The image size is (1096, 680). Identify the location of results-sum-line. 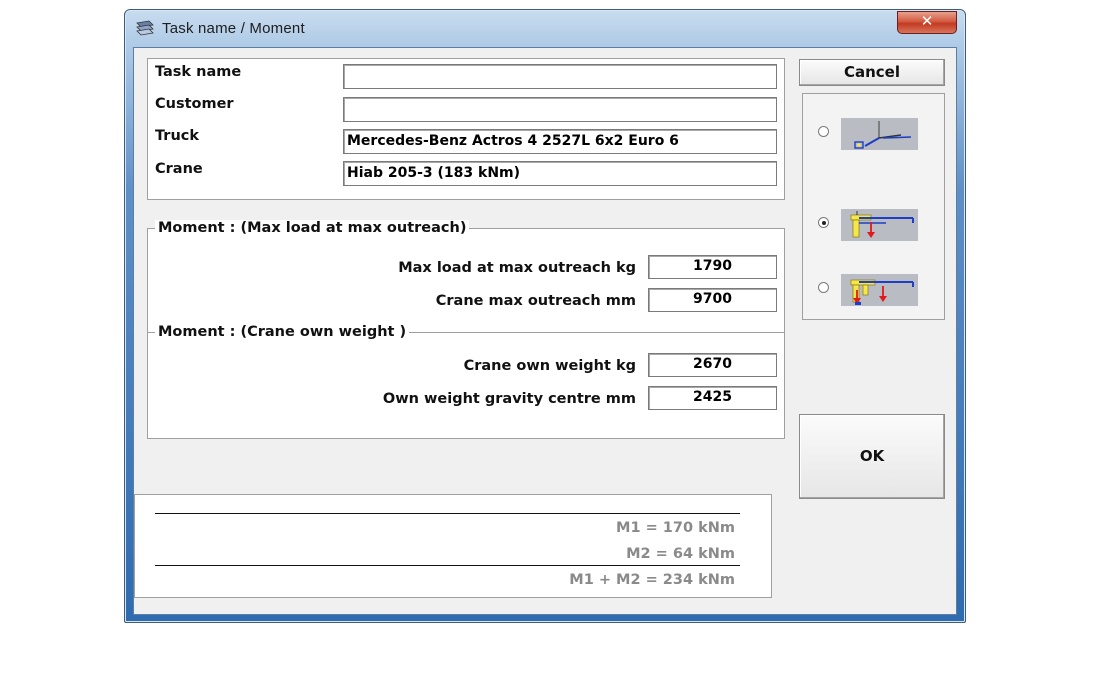
(447, 565).